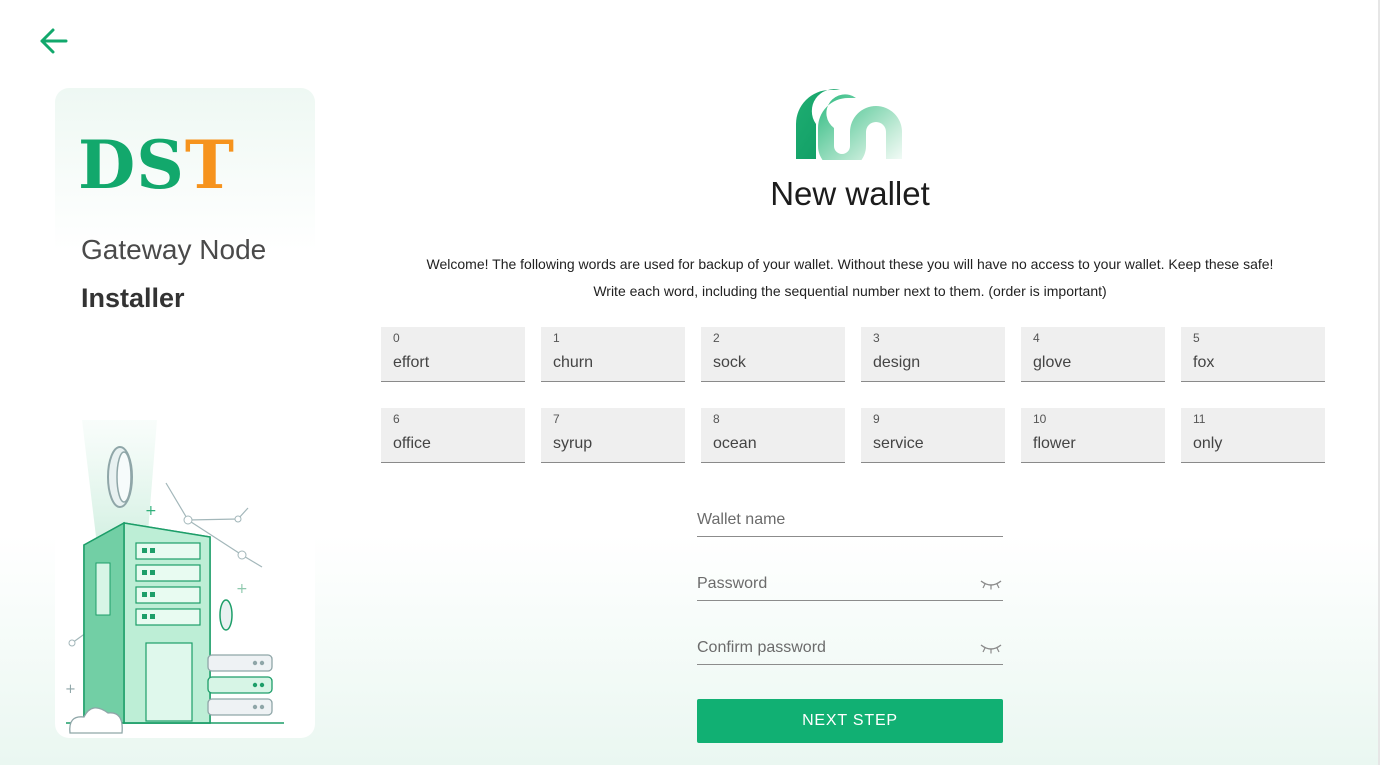  I want to click on seed-word-cell: 3 design, so click(933, 354).